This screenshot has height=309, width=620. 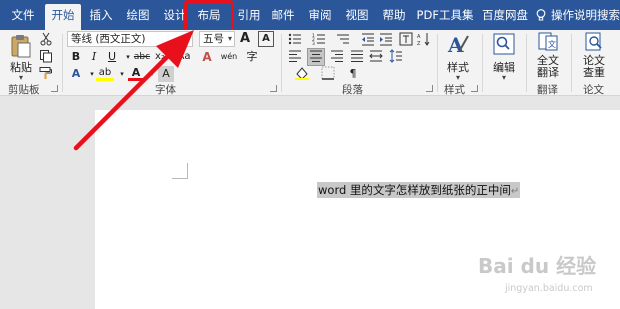 What do you see at coordinates (376, 57) in the screenshot?
I see `distributed-icon` at bounding box center [376, 57].